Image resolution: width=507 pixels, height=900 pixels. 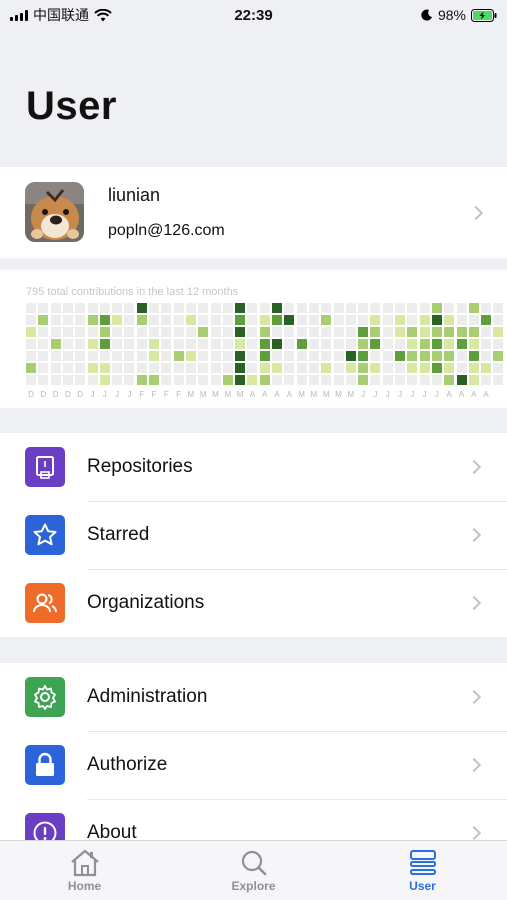 I want to click on repositories-row: Repositories, so click(x=253, y=467).